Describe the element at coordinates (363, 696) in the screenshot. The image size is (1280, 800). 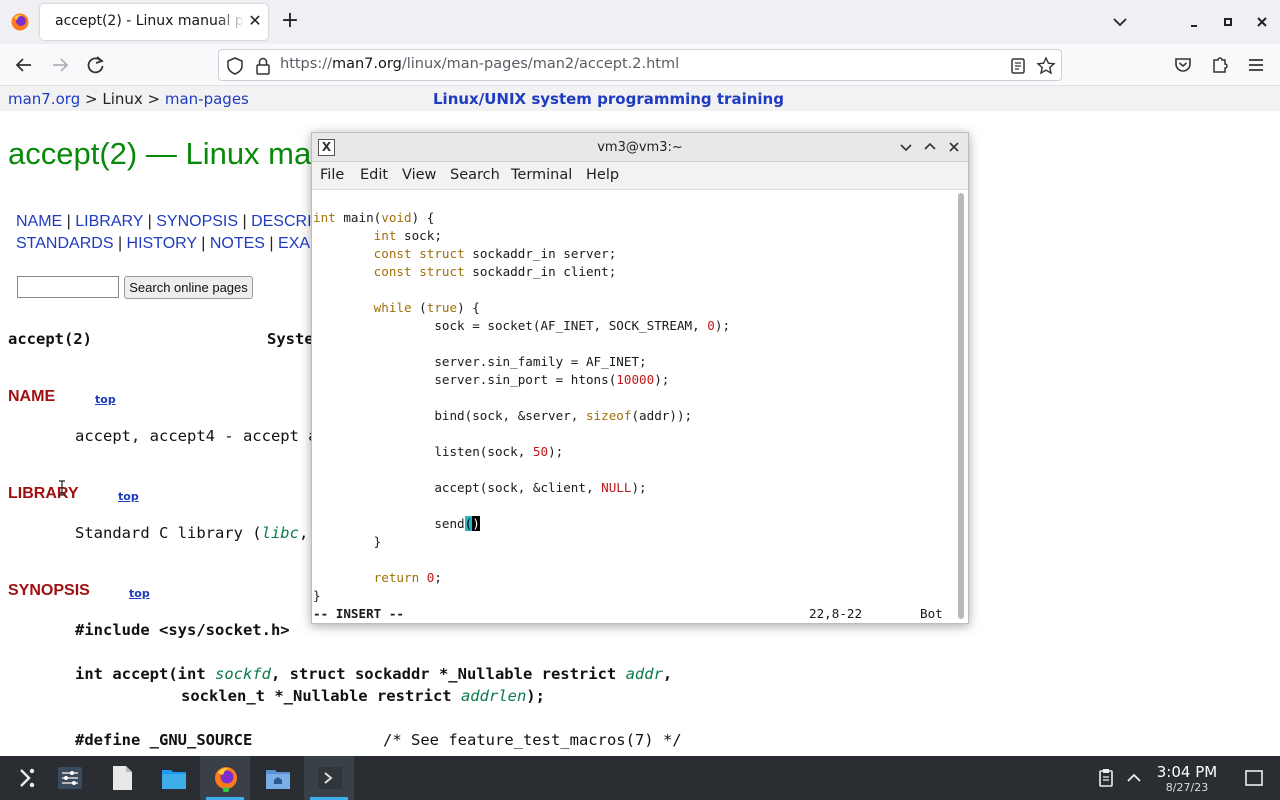
I see `synopsis-proto-line2: socklen_t *_Nullable restrict addrlen);` at that location.